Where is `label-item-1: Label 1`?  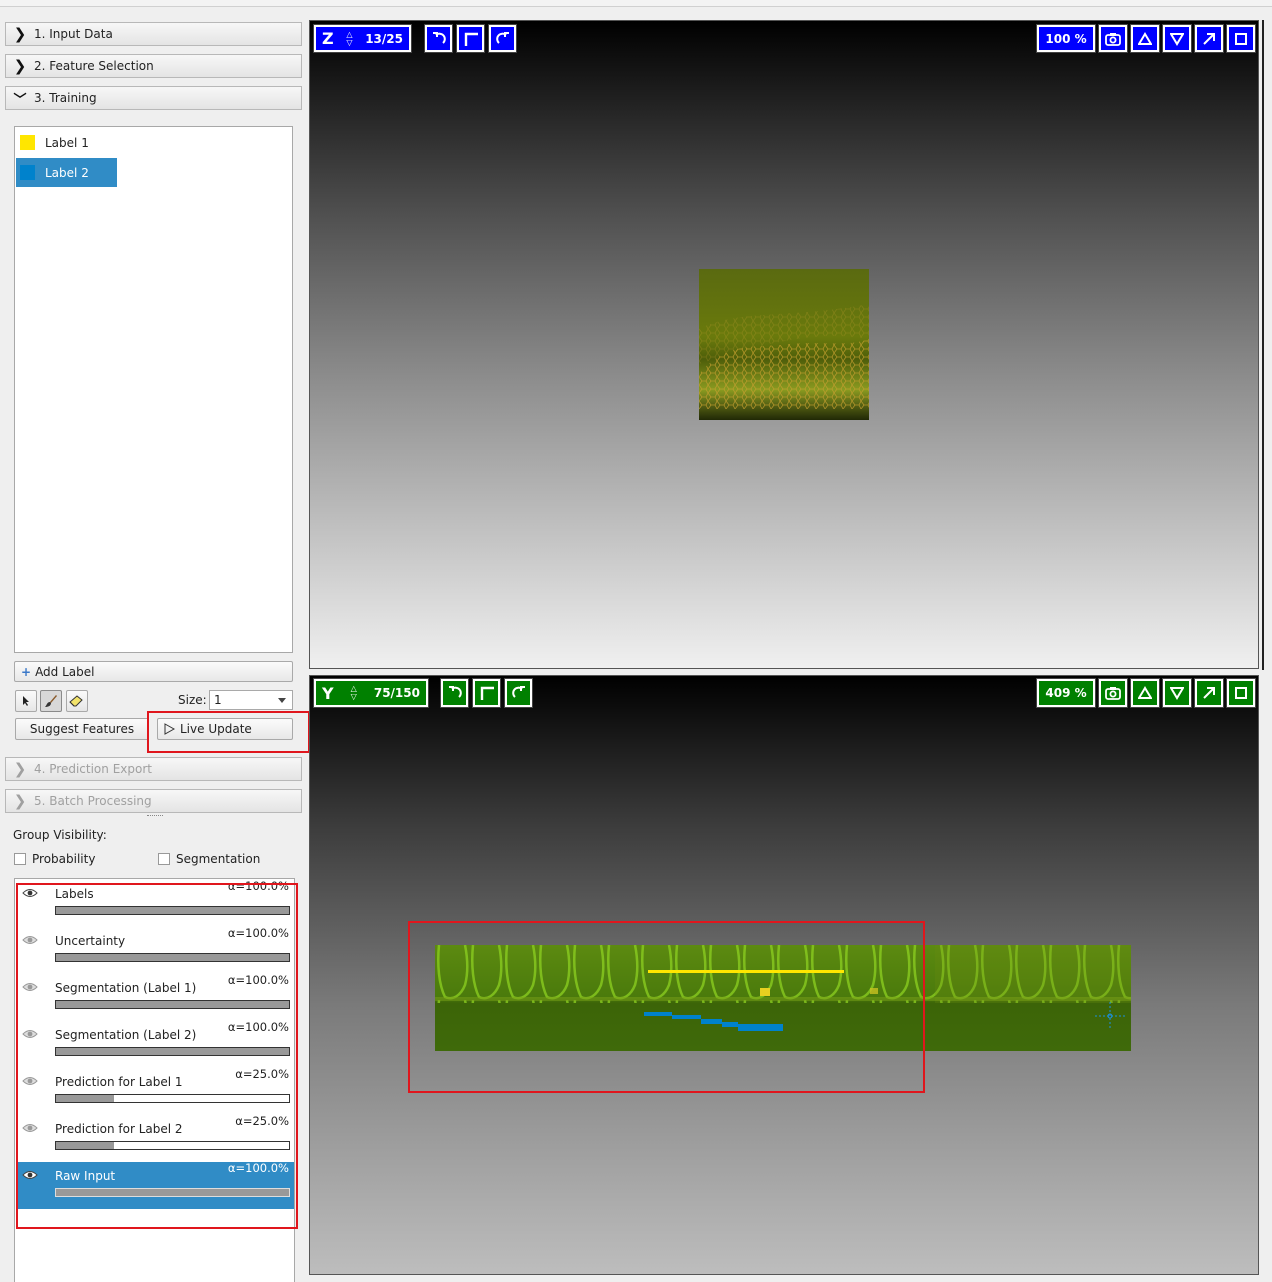
label-item-1: Label 1 is located at coordinates (66, 142).